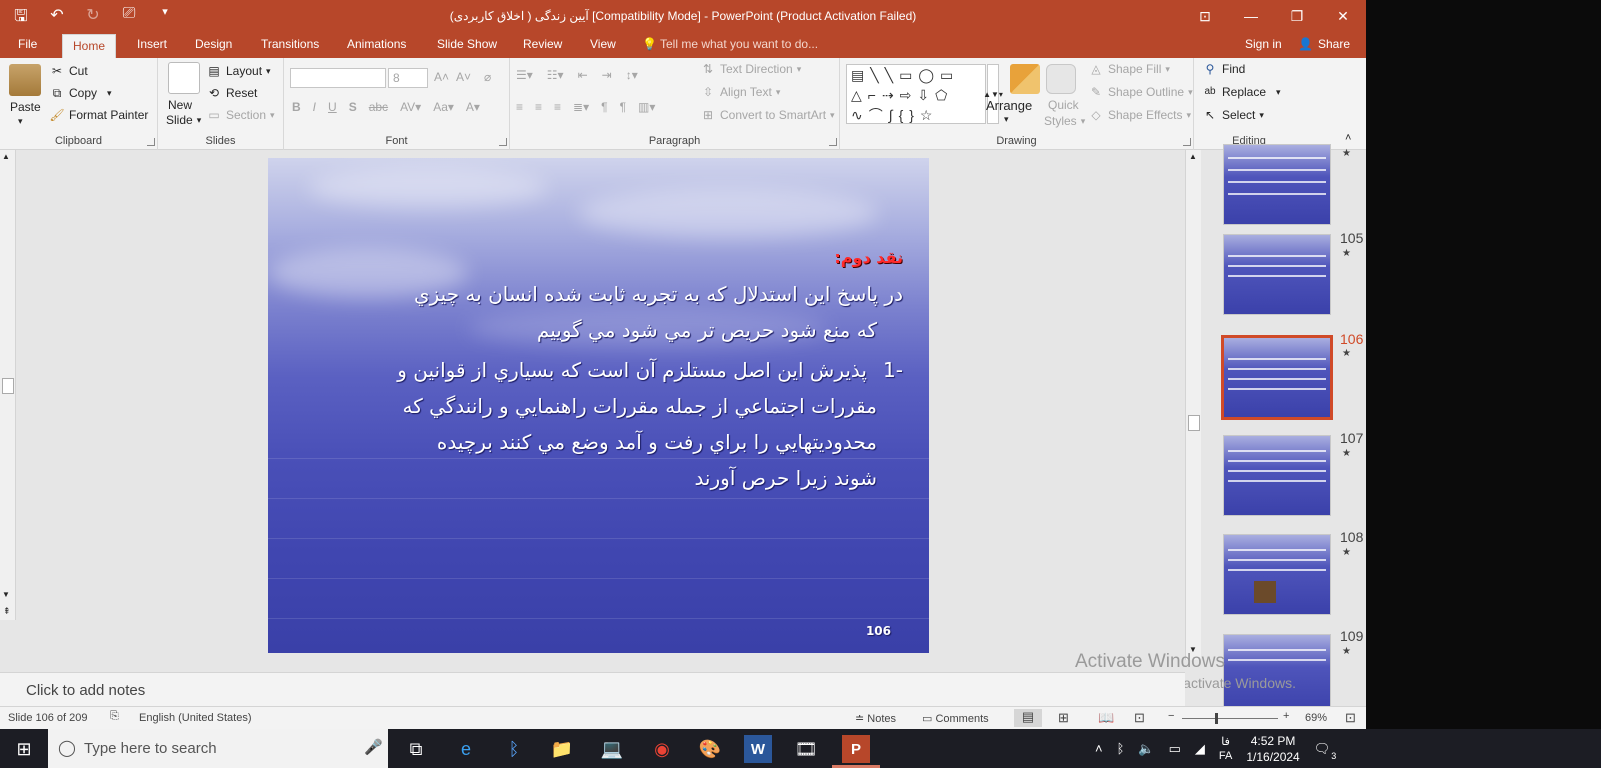  I want to click on share-button: Share, so click(1334, 44).